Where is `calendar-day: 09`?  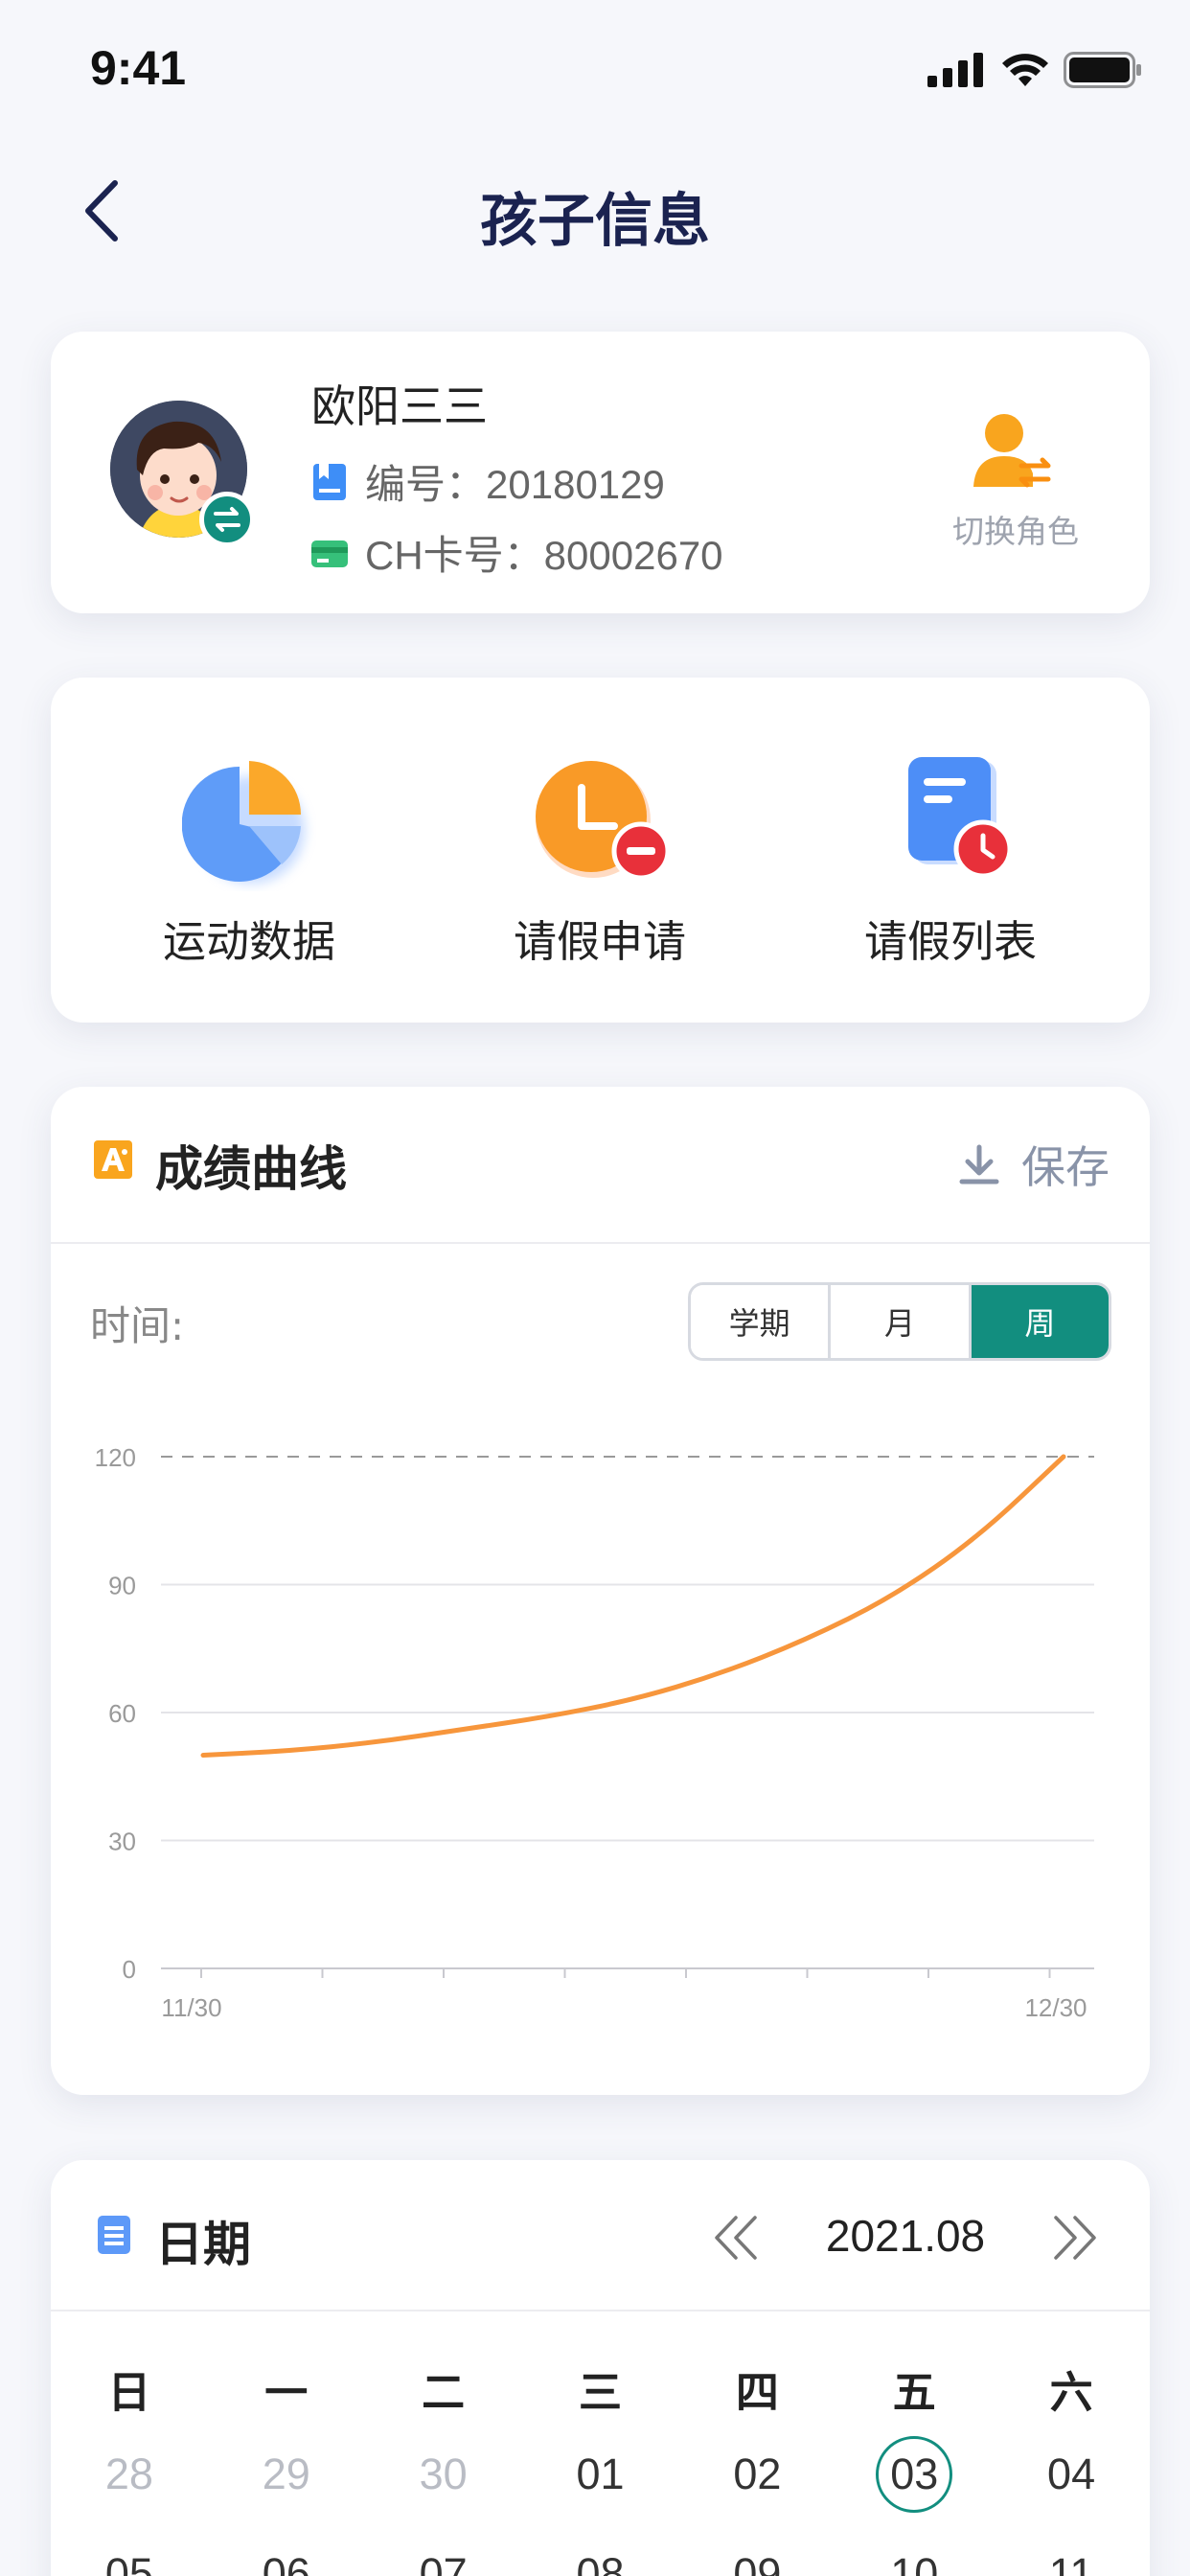
calendar-day: 09 is located at coordinates (757, 2562).